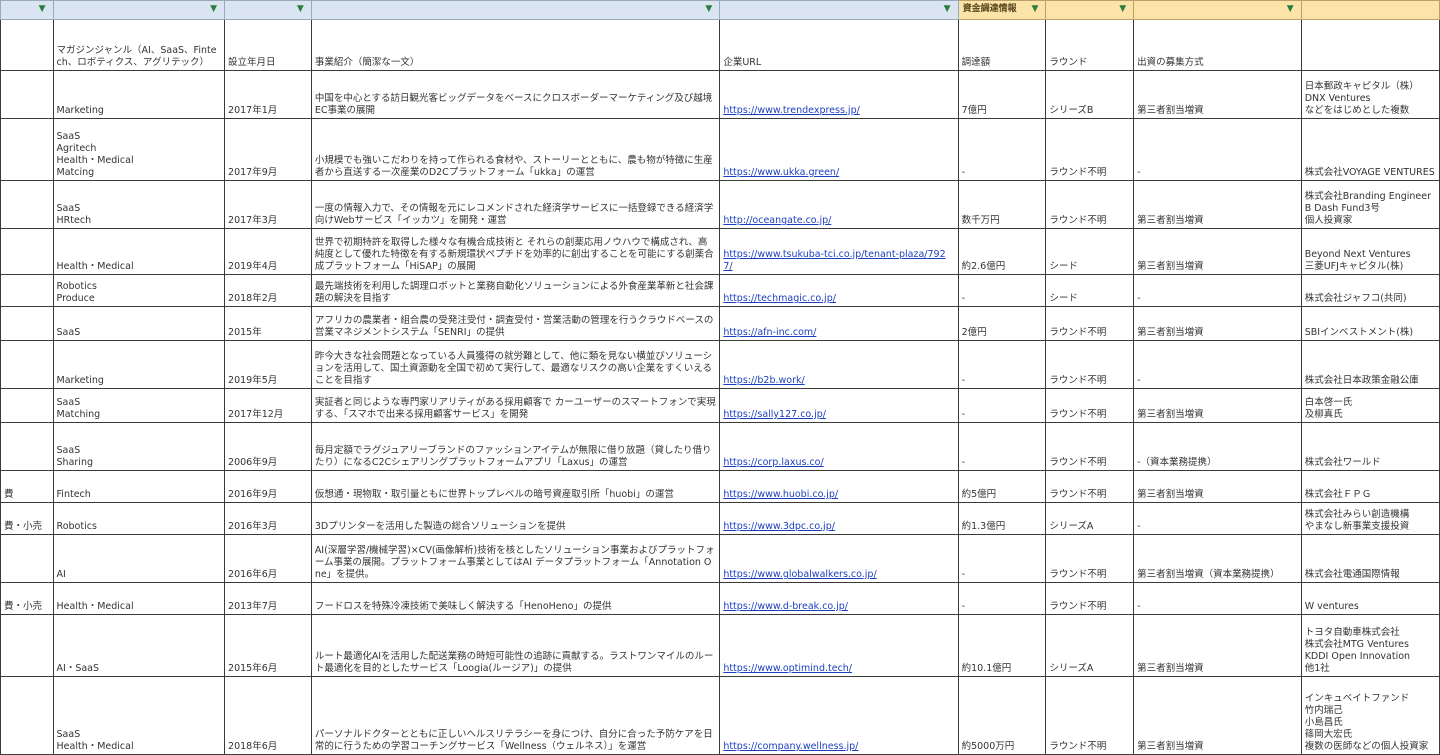  I want to click on method-cell: 第三者割当増資（資本業務提携）, so click(1217, 558).